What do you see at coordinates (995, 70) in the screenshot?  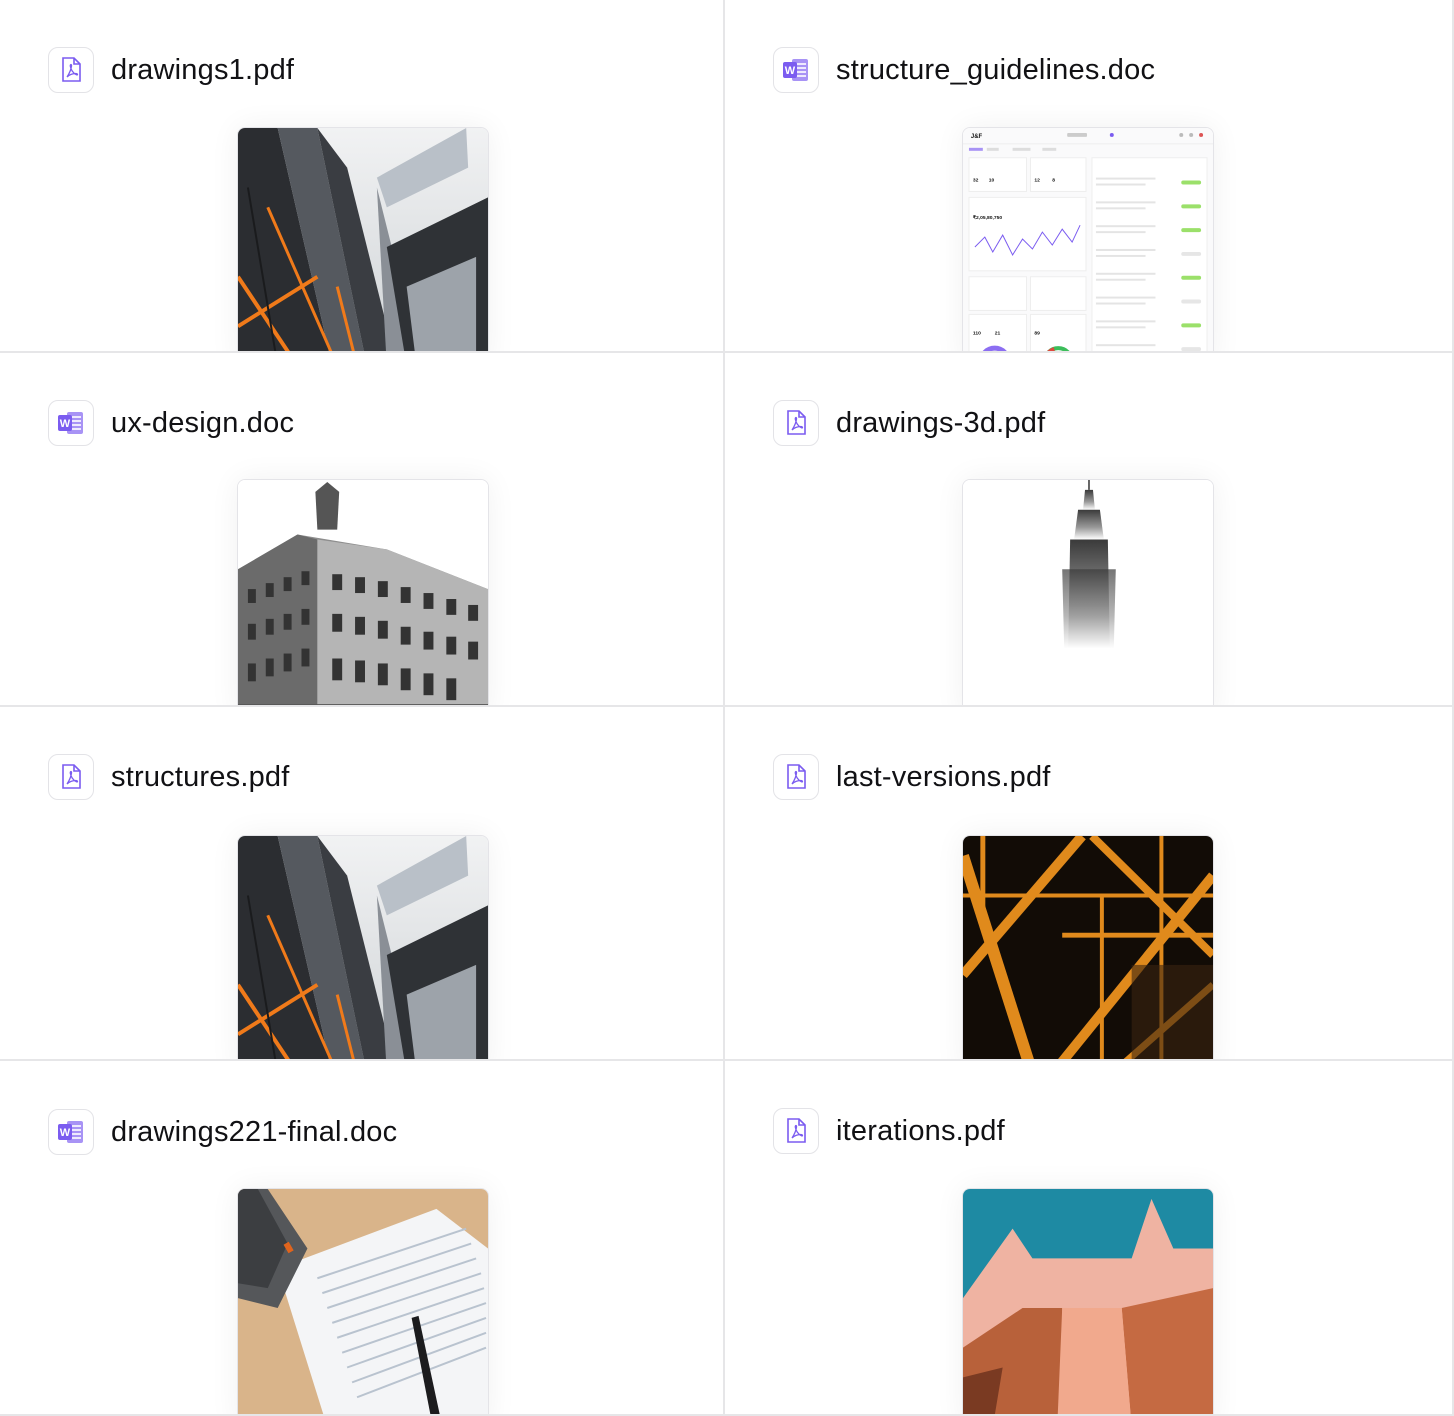 I see `file-name: structure_guidelines.doc` at bounding box center [995, 70].